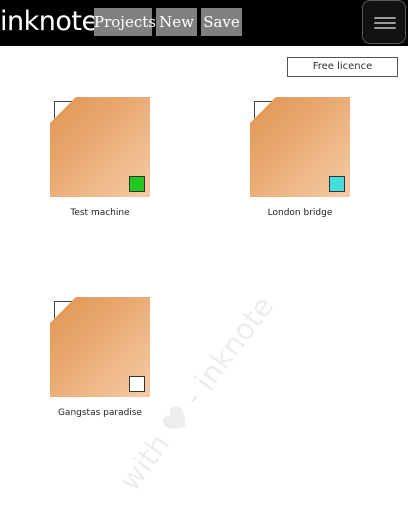 This screenshot has width=408, height=506. I want to click on projects-button: Projects, so click(125, 22).